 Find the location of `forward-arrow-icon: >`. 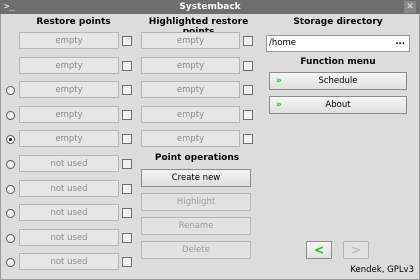

forward-arrow-icon: > is located at coordinates (356, 250).